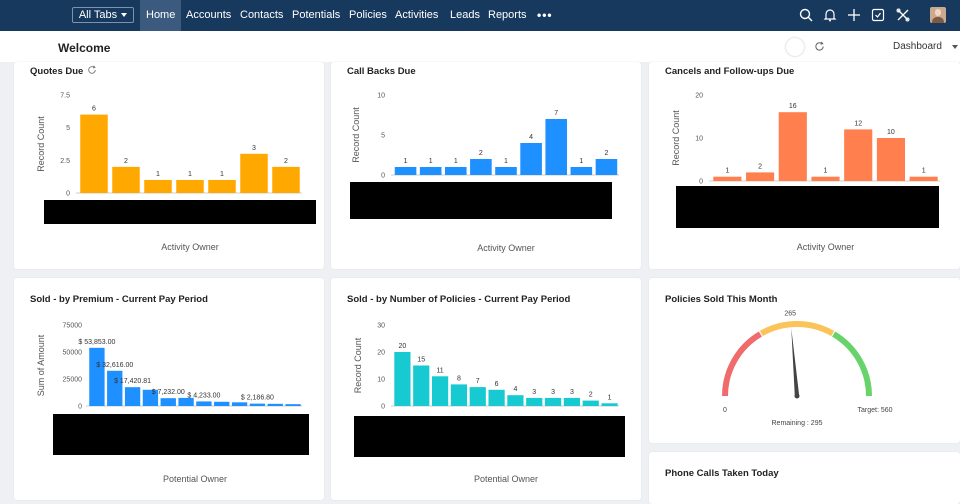 The height and width of the screenshot is (504, 960). Describe the element at coordinates (891, 132) in the screenshot. I see `data-label: 10` at that location.